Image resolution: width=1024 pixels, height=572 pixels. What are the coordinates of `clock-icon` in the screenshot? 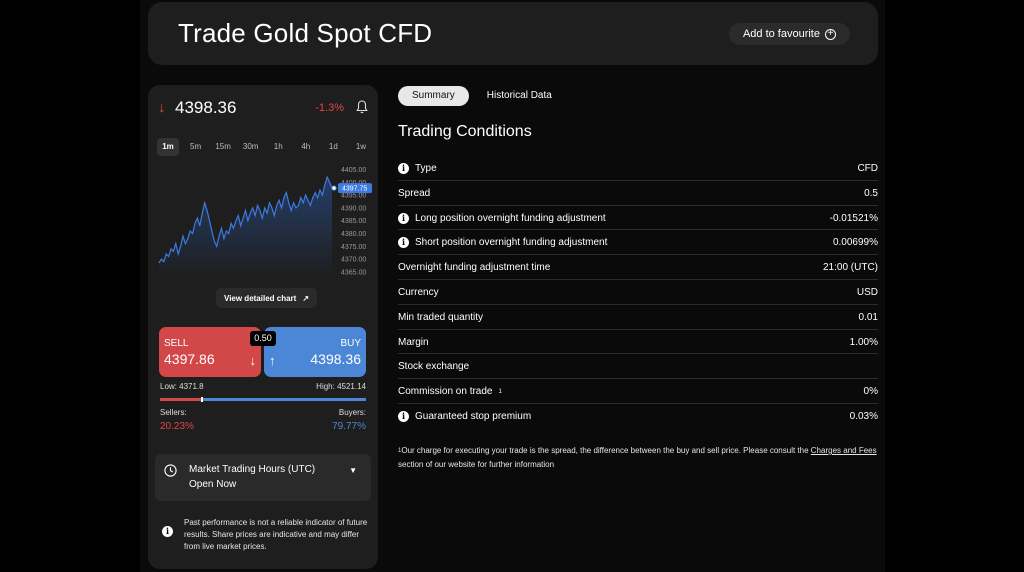 It's located at (170, 470).